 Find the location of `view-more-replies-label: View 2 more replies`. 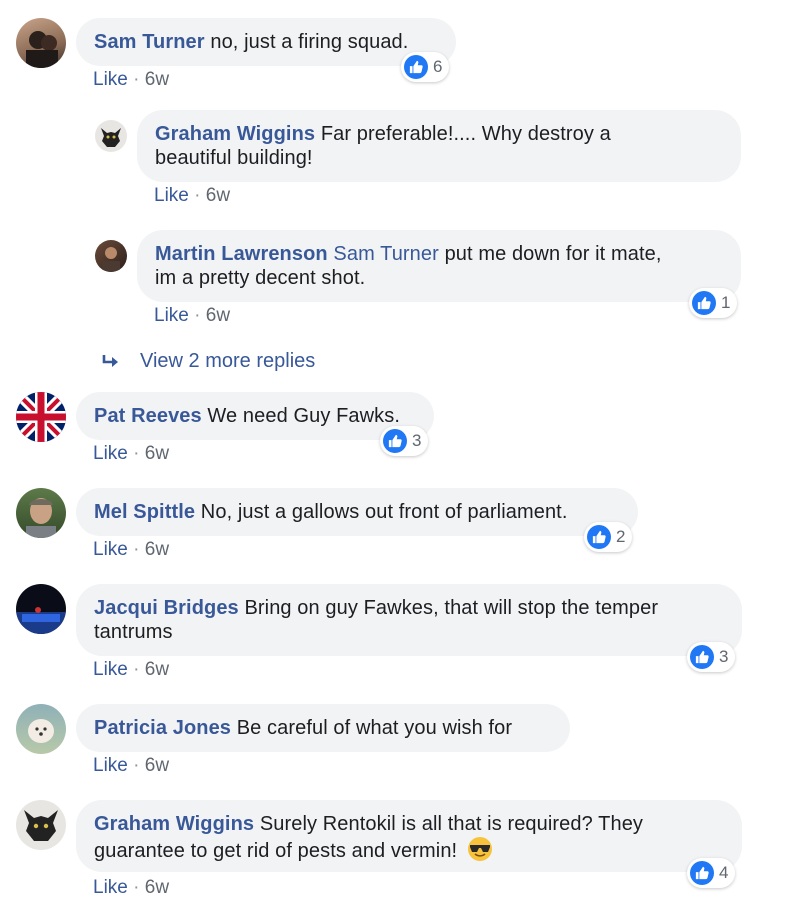

view-more-replies-label: View 2 more replies is located at coordinates (227, 361).